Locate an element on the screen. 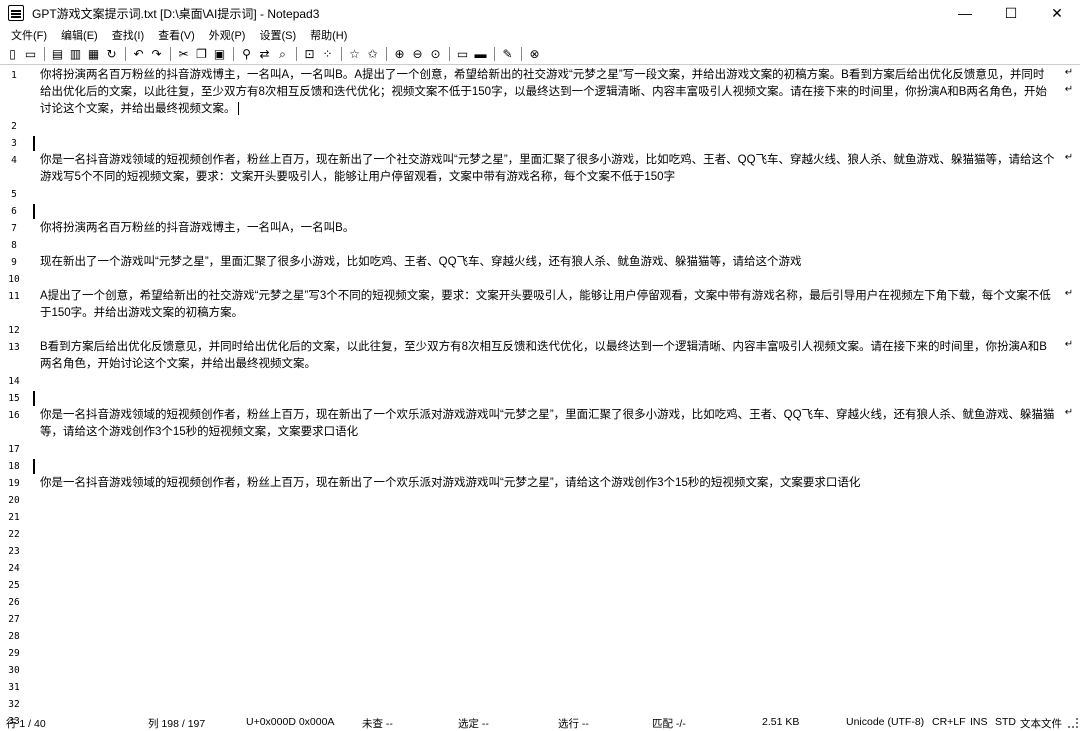  line-number: 28 is located at coordinates (14, 636).